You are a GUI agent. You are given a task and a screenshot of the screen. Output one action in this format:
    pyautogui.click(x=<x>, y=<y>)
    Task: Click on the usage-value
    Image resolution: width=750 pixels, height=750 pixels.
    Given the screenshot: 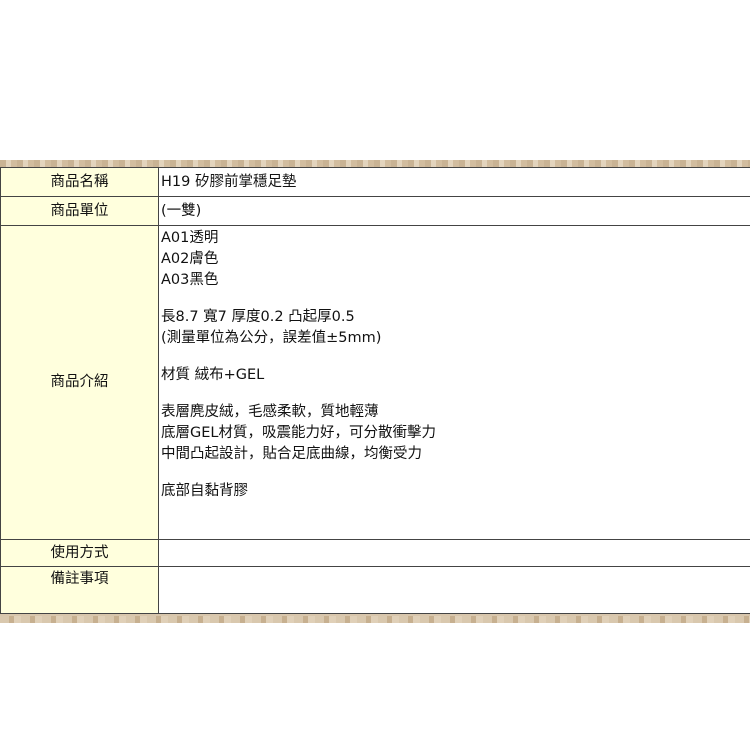 What is the action you would take?
    pyautogui.click(x=454, y=553)
    